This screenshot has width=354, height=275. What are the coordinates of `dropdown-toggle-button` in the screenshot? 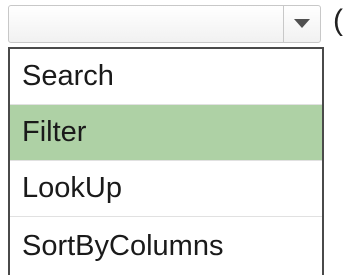 It's located at (301, 24).